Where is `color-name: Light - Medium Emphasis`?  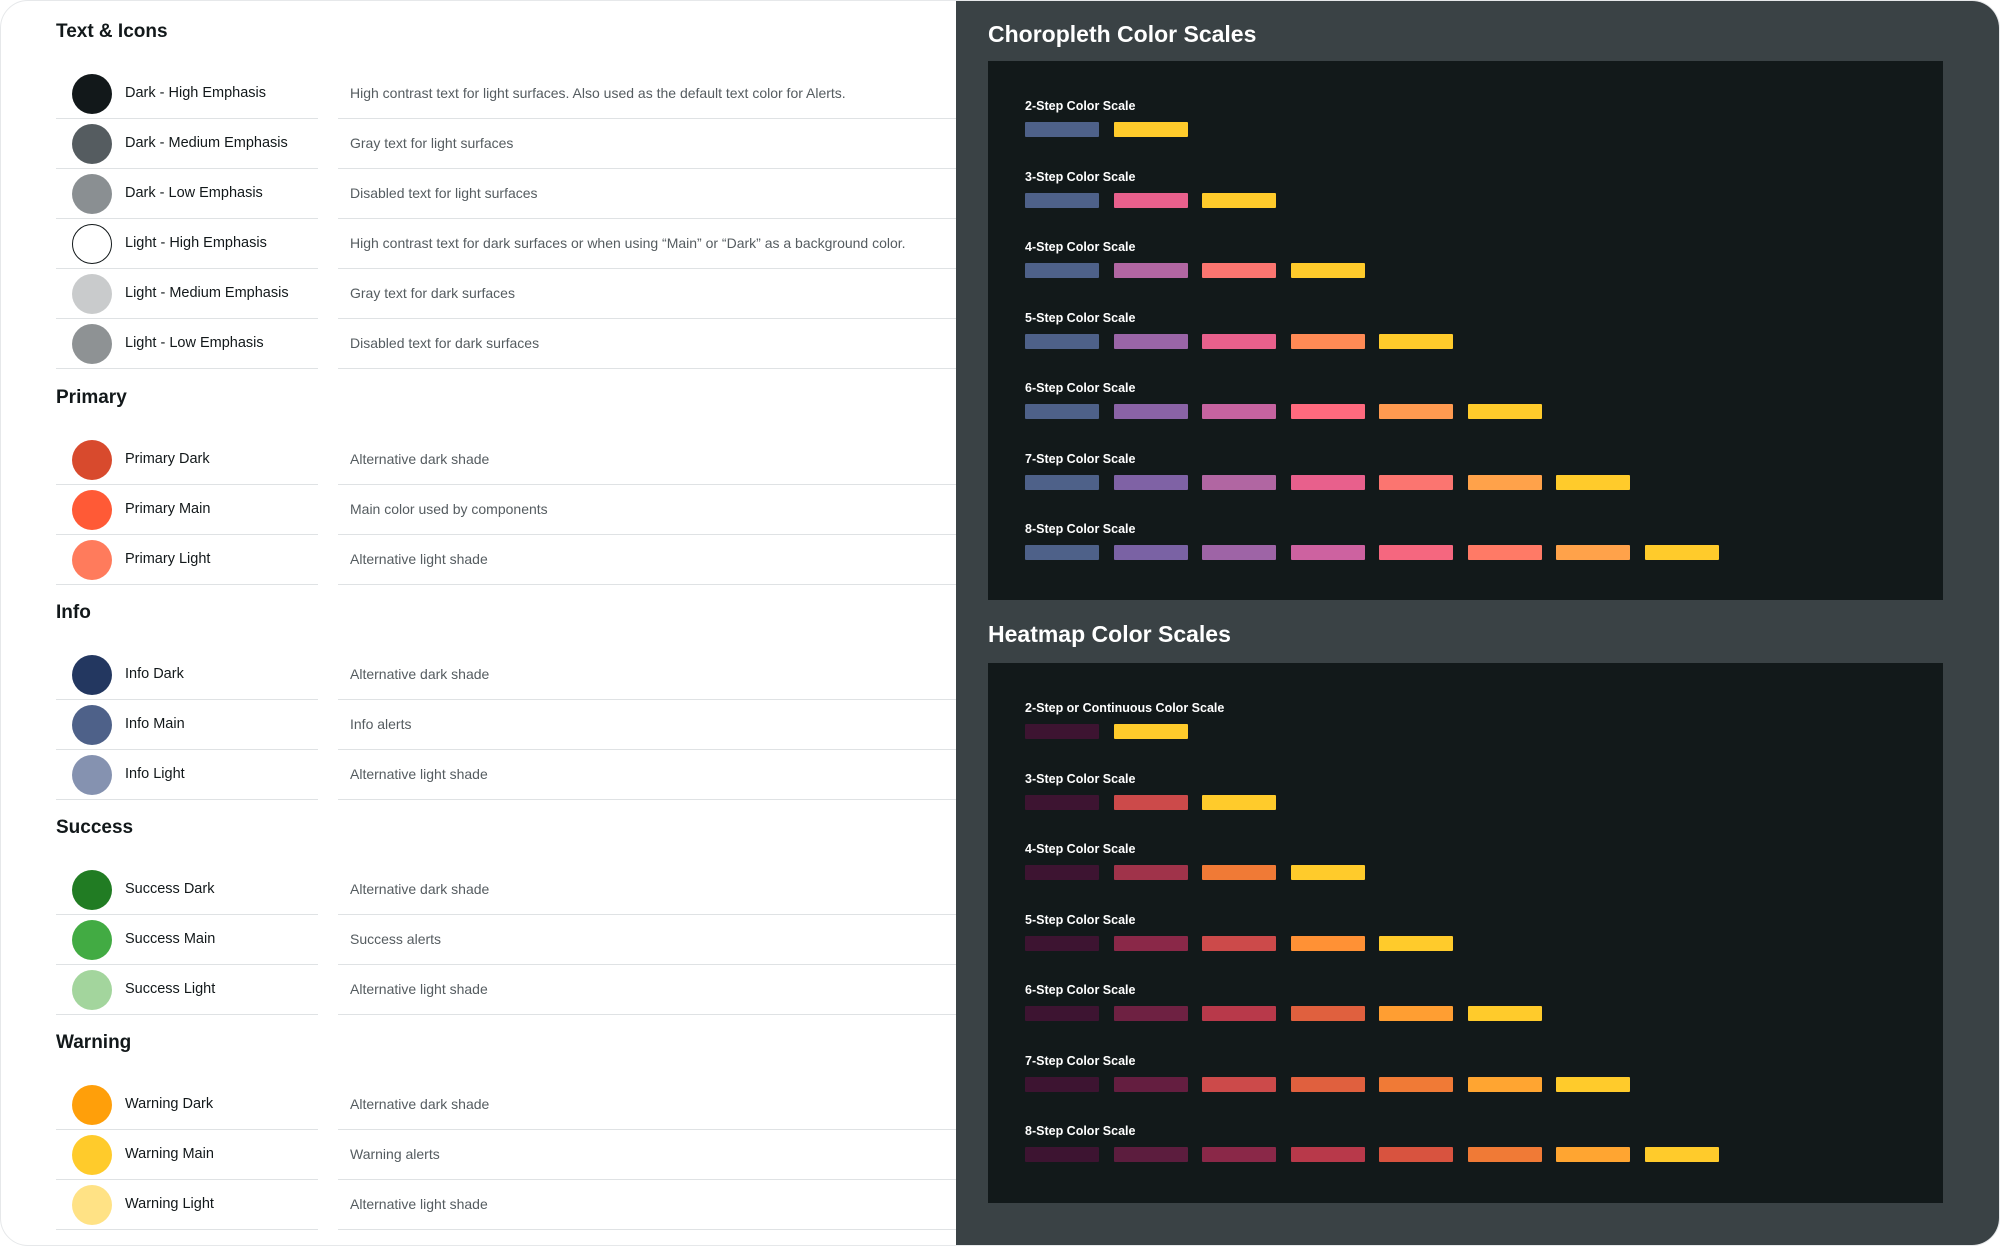
color-name: Light - Medium Emphasis is located at coordinates (207, 293).